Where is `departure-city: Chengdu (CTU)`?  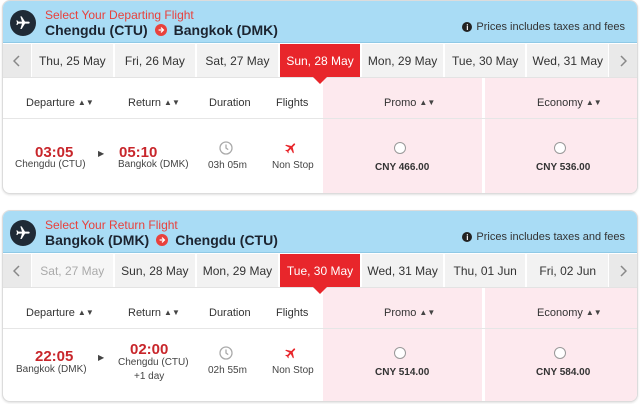
departure-city: Chengdu (CTU) is located at coordinates (50, 164).